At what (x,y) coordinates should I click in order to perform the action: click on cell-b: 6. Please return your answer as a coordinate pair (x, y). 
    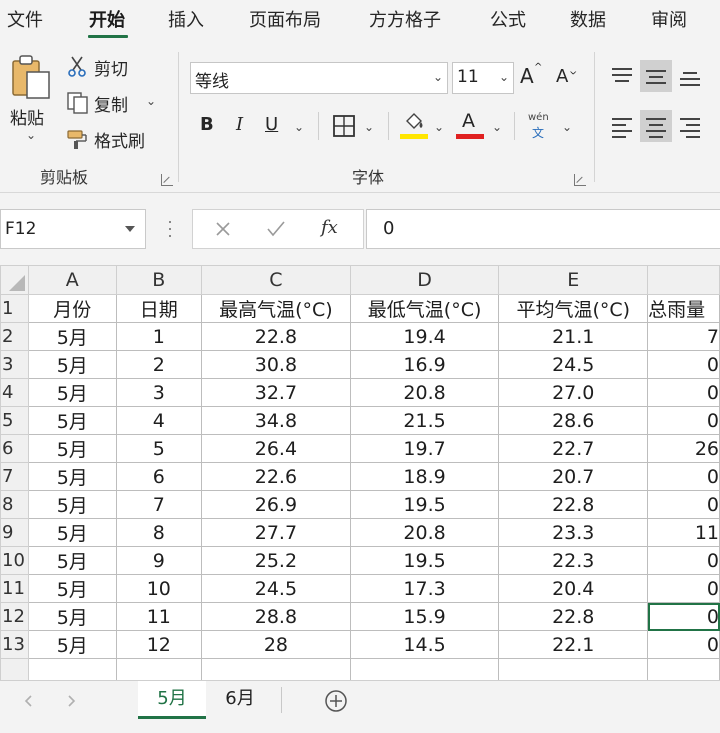
    Looking at the image, I should click on (159, 476).